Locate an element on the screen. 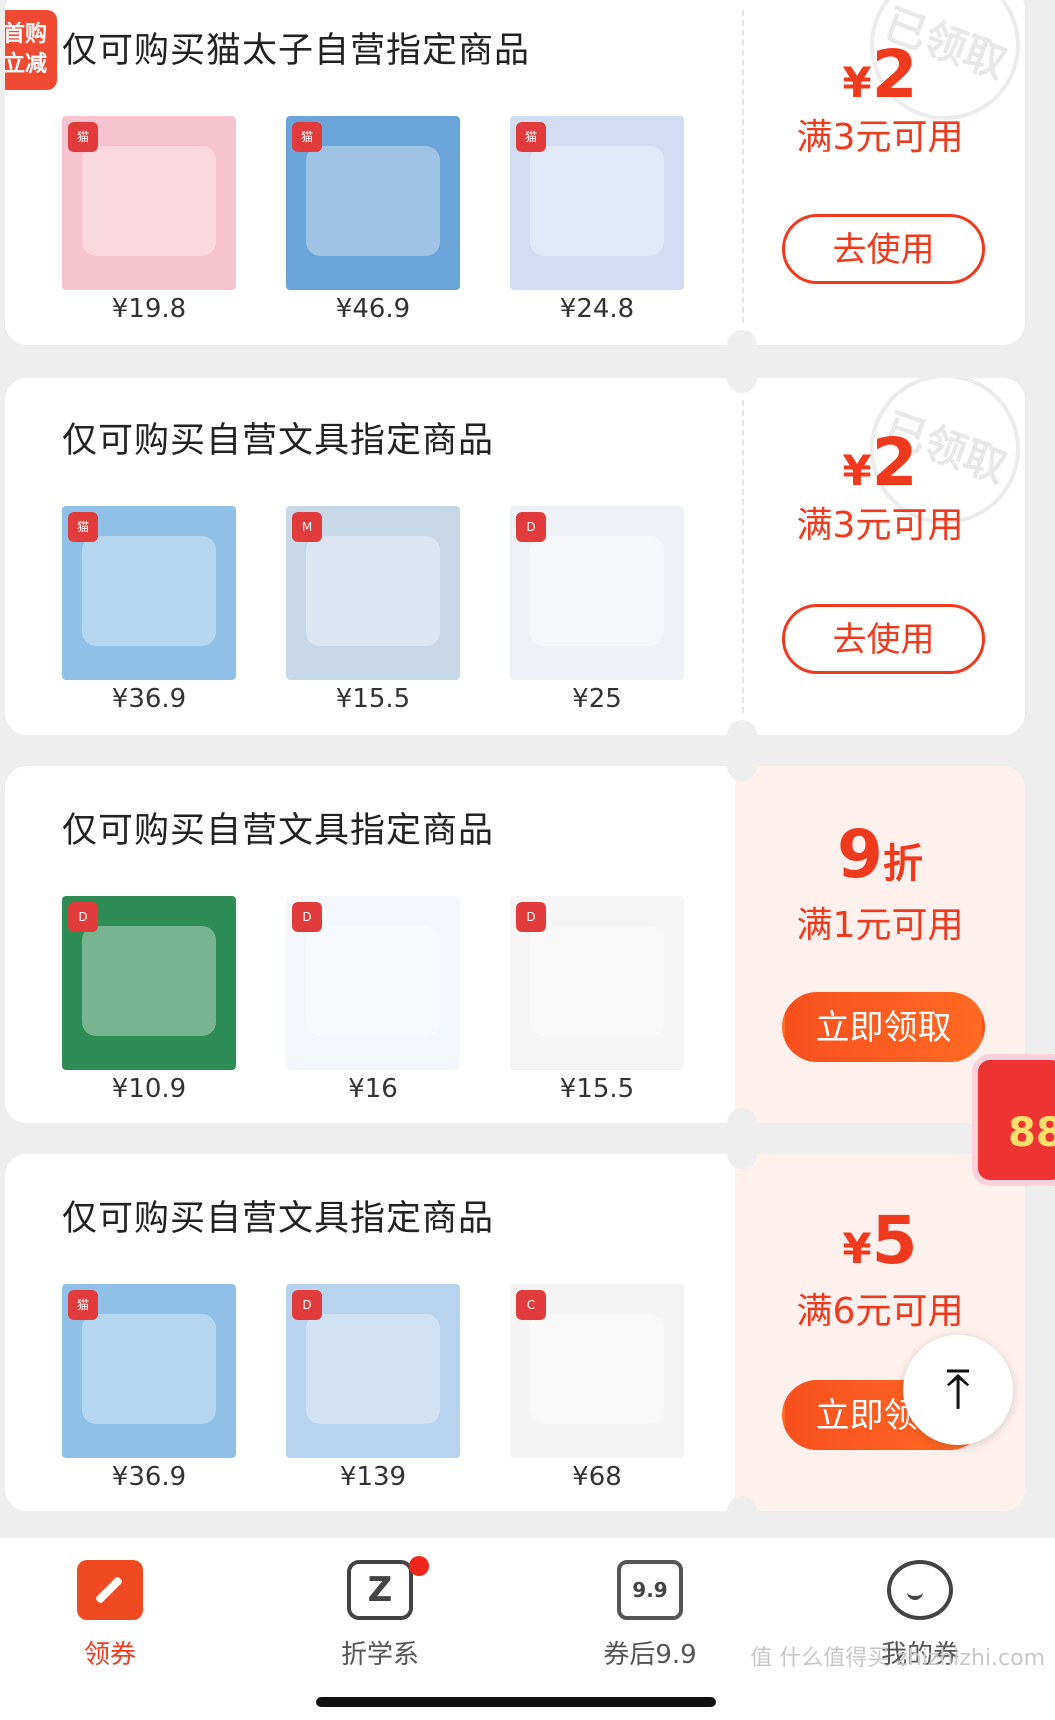 This screenshot has height=1720, width=1055. product-list: 猫 ¥19.8 猫 ¥46.9 猫 ¥24.8 is located at coordinates (373, 220).